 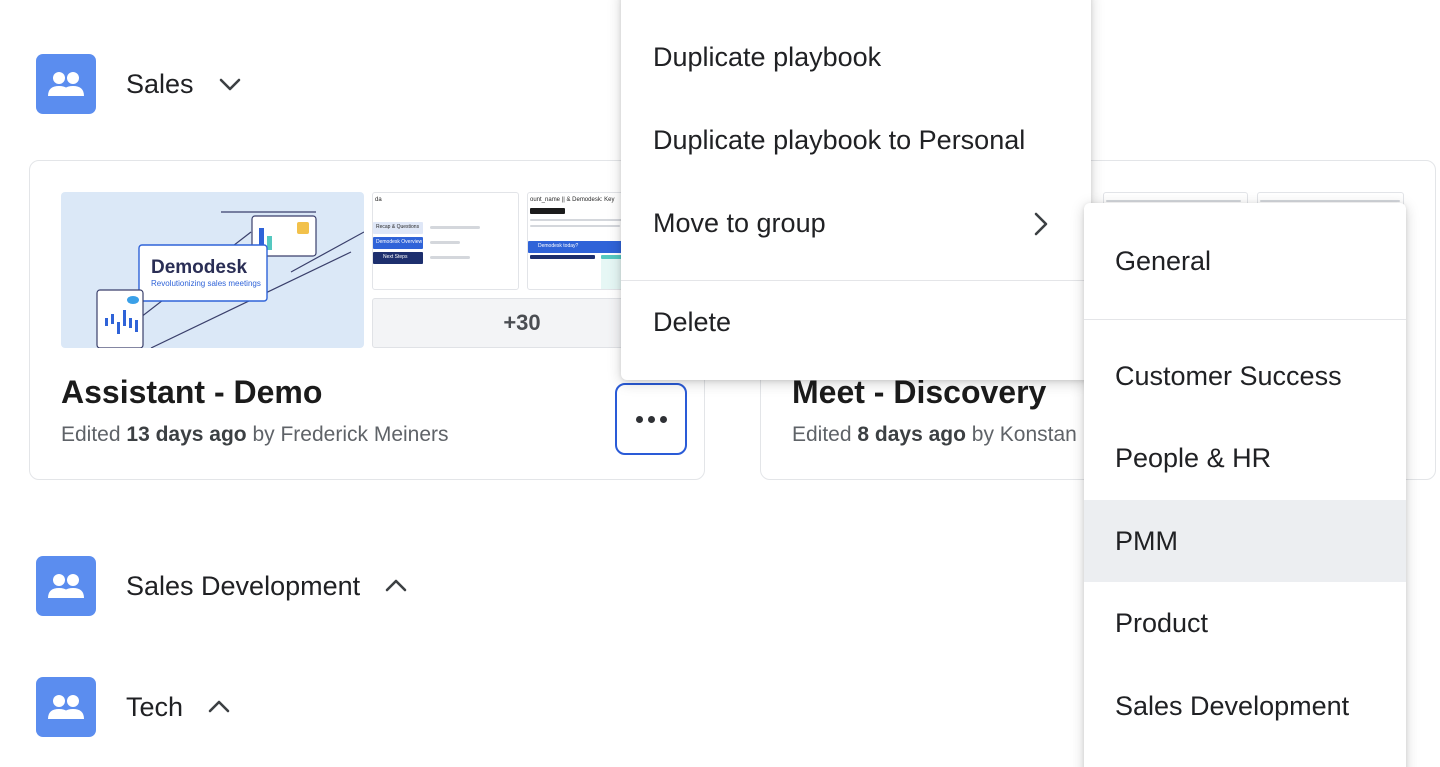 What do you see at coordinates (230, 84) in the screenshot?
I see `chevron-down-icon` at bounding box center [230, 84].